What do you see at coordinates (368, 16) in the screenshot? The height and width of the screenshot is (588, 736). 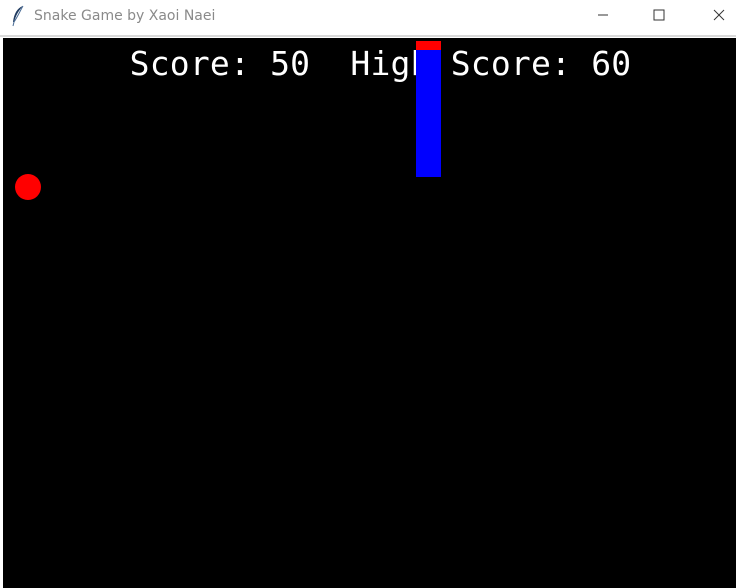 I see `title-bar: Snake Game by Xaoi Naei` at bounding box center [368, 16].